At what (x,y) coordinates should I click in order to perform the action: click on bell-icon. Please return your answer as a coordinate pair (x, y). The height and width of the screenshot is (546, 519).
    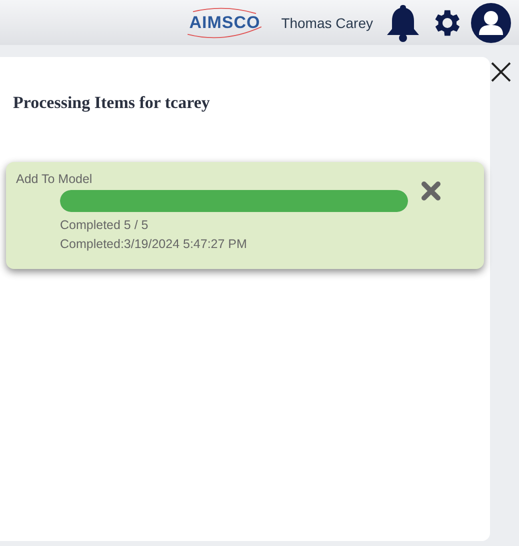
    Looking at the image, I should click on (403, 22).